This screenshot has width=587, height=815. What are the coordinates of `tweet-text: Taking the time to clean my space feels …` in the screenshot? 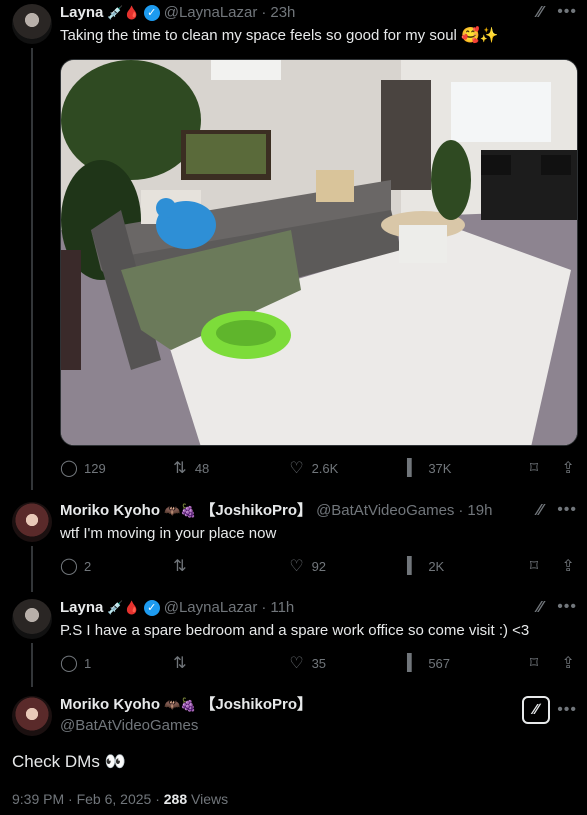 It's located at (279, 35).